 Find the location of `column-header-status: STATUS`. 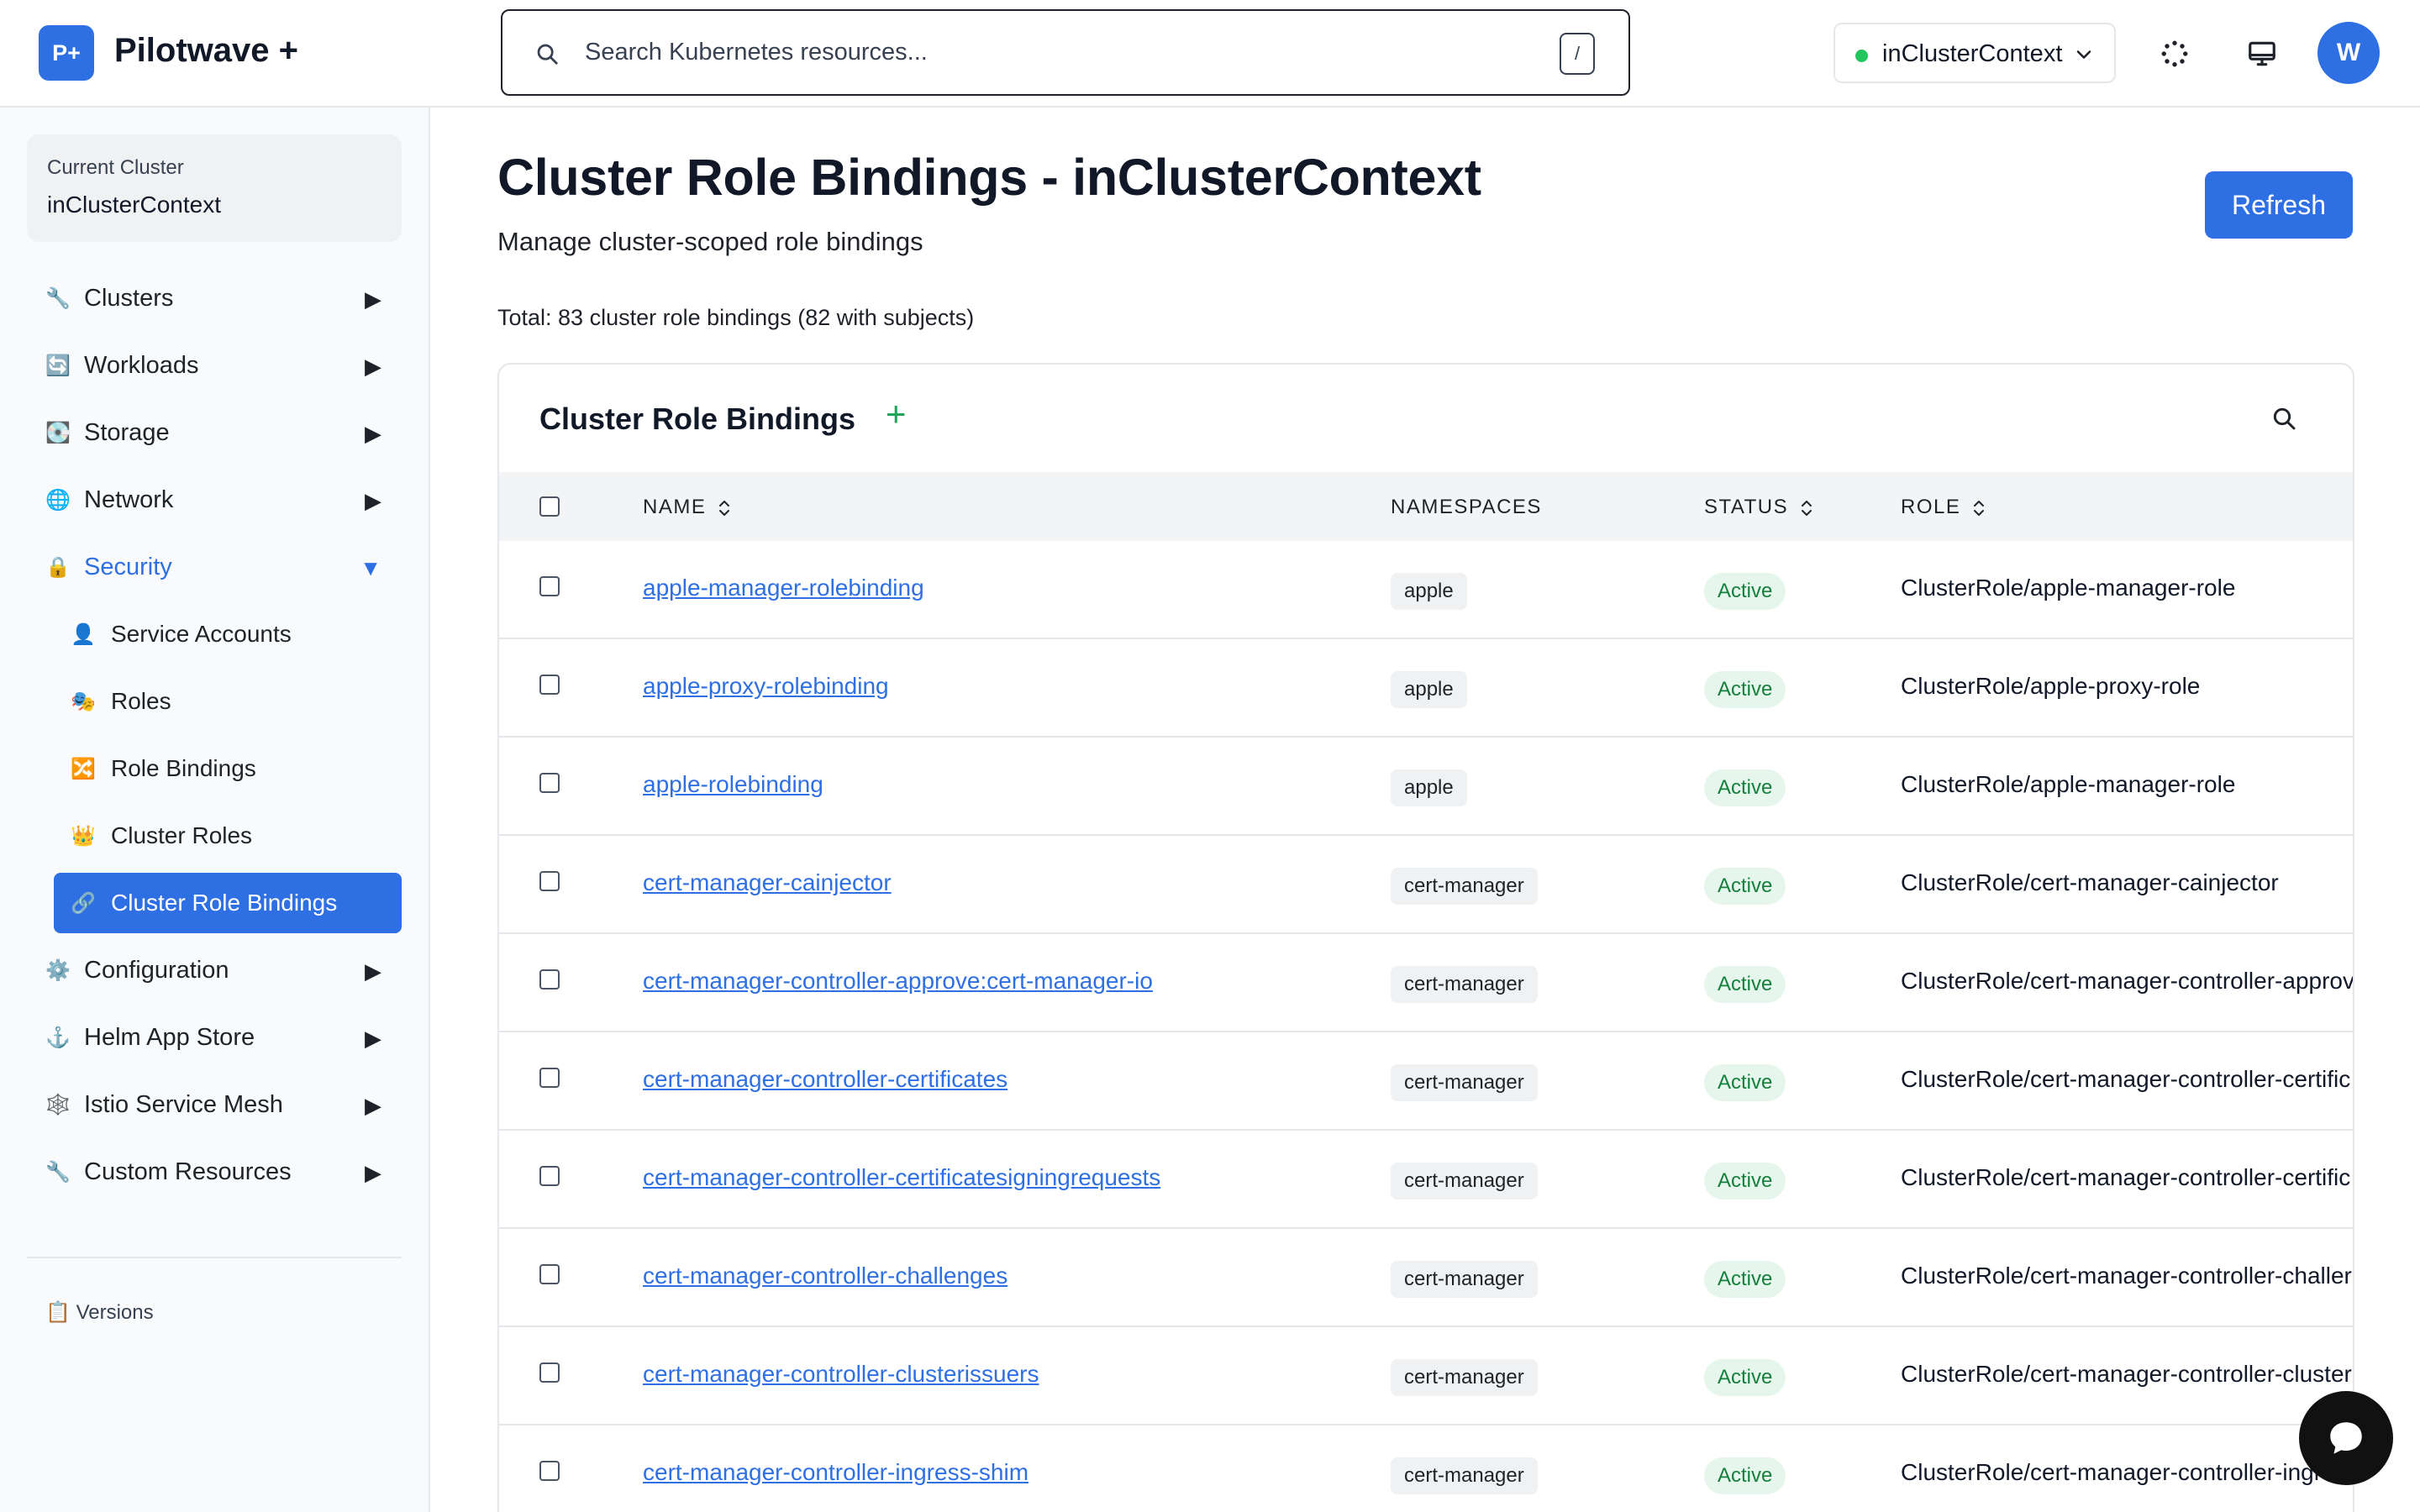

column-header-status: STATUS is located at coordinates (1758, 507).